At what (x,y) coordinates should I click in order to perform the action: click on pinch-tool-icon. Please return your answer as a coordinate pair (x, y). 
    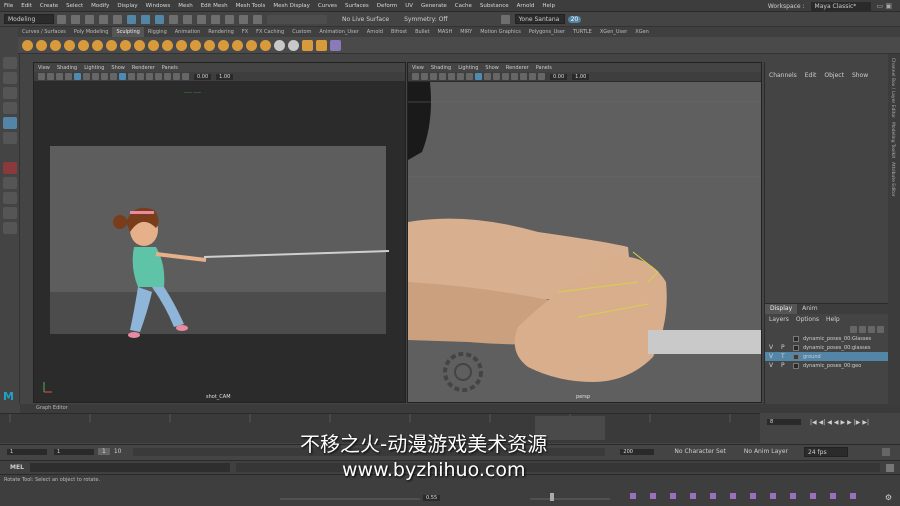
    Looking at the image, I should click on (83, 45).